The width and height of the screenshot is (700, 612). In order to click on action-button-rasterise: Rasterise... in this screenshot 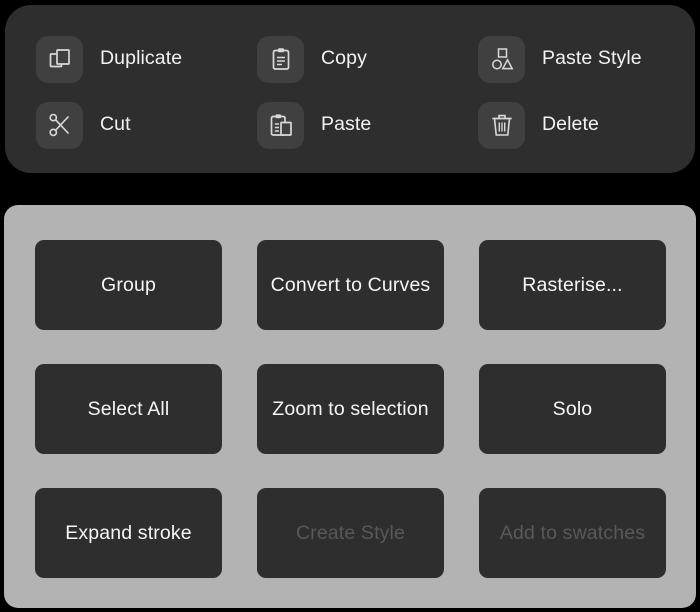, I will do `click(572, 285)`.